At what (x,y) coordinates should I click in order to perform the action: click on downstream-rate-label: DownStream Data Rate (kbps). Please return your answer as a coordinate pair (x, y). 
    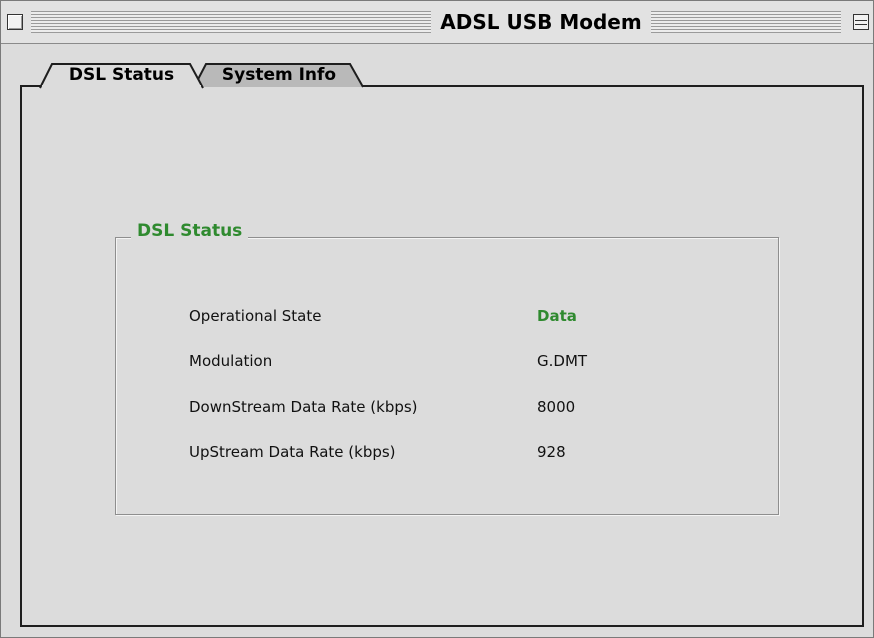
    Looking at the image, I should click on (303, 407).